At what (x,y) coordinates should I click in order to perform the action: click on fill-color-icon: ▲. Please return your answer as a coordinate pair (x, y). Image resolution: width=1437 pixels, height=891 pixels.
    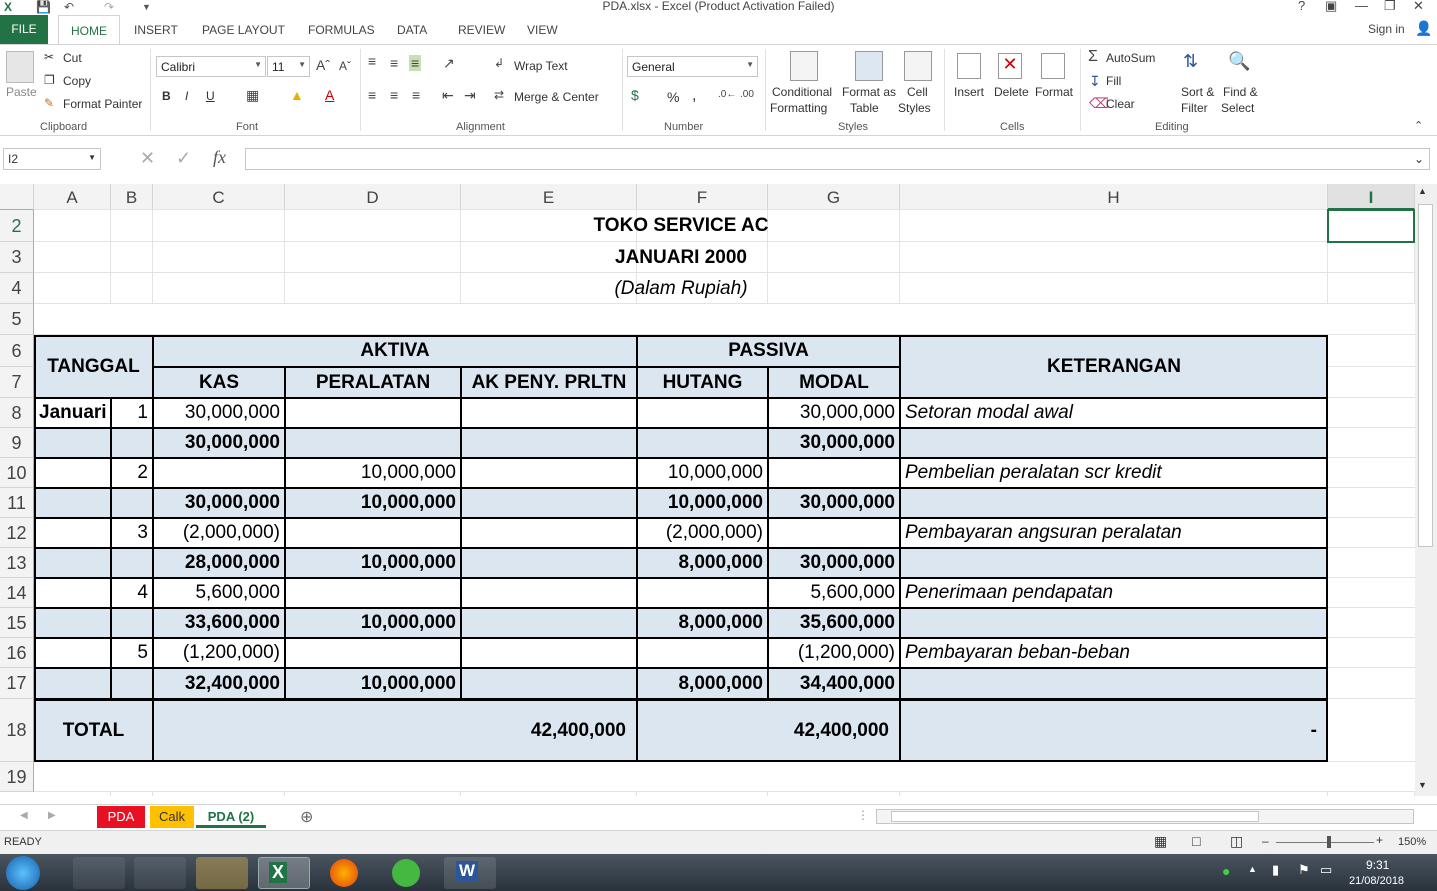
    Looking at the image, I should click on (297, 95).